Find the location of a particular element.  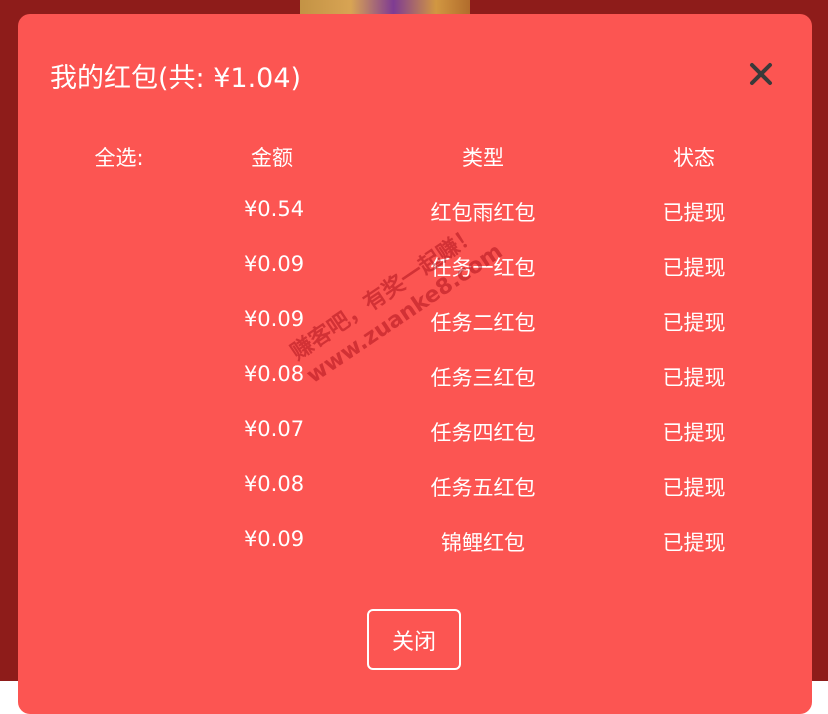

column-header-type: 类型 is located at coordinates (483, 158).